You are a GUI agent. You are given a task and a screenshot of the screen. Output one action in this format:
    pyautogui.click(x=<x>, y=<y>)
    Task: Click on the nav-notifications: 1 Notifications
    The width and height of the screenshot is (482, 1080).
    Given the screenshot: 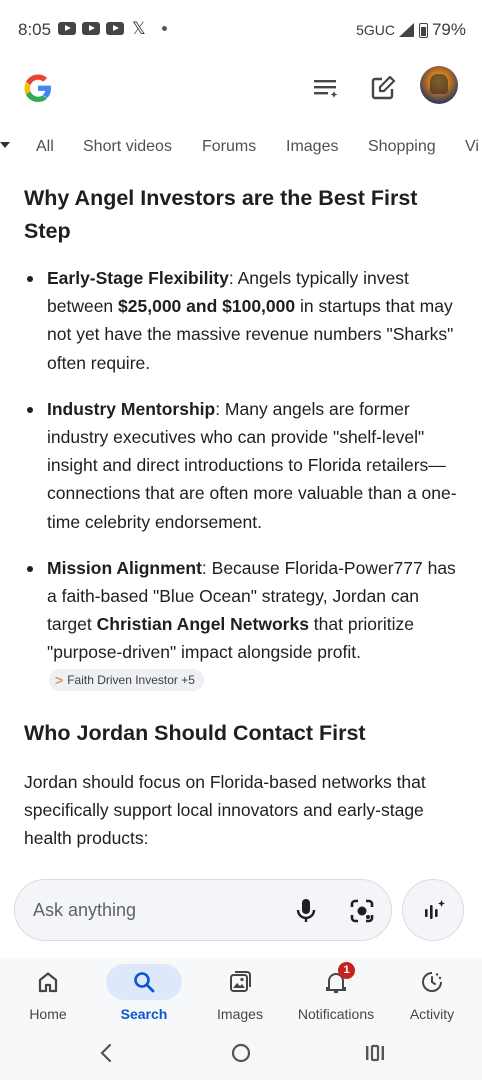 What is the action you would take?
    pyautogui.click(x=336, y=994)
    